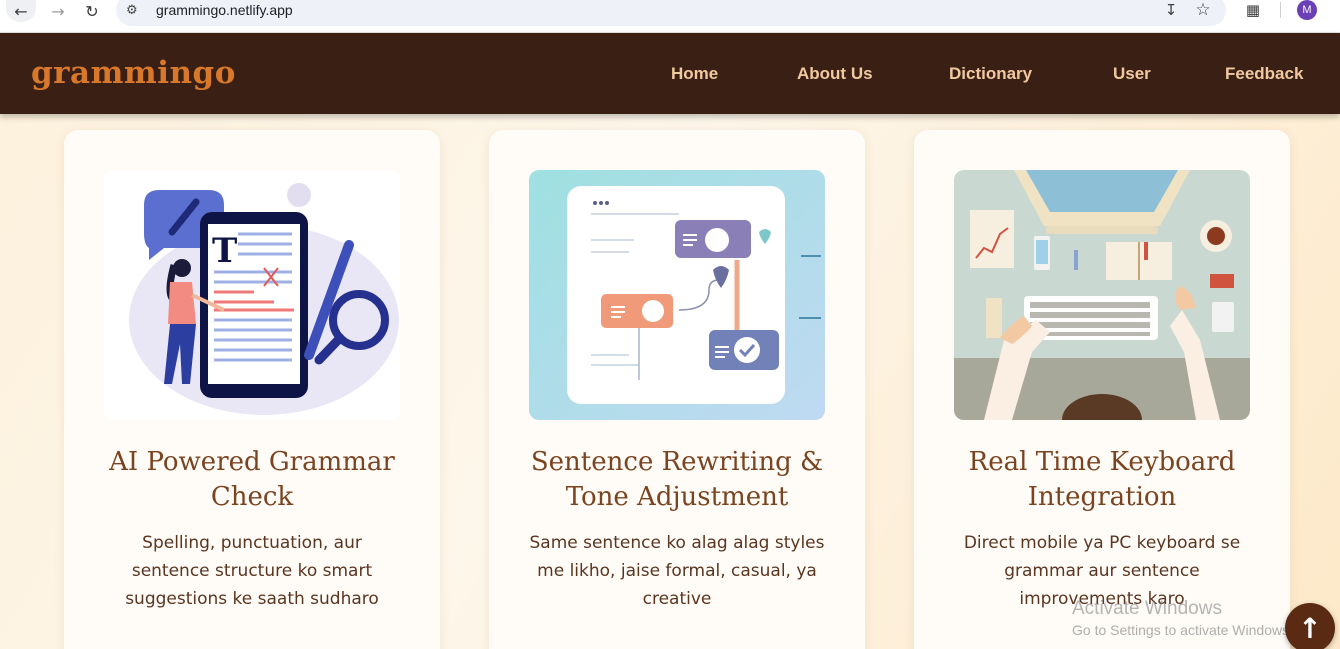  I want to click on card-title: AI Powered Grammar Check, so click(252, 479).